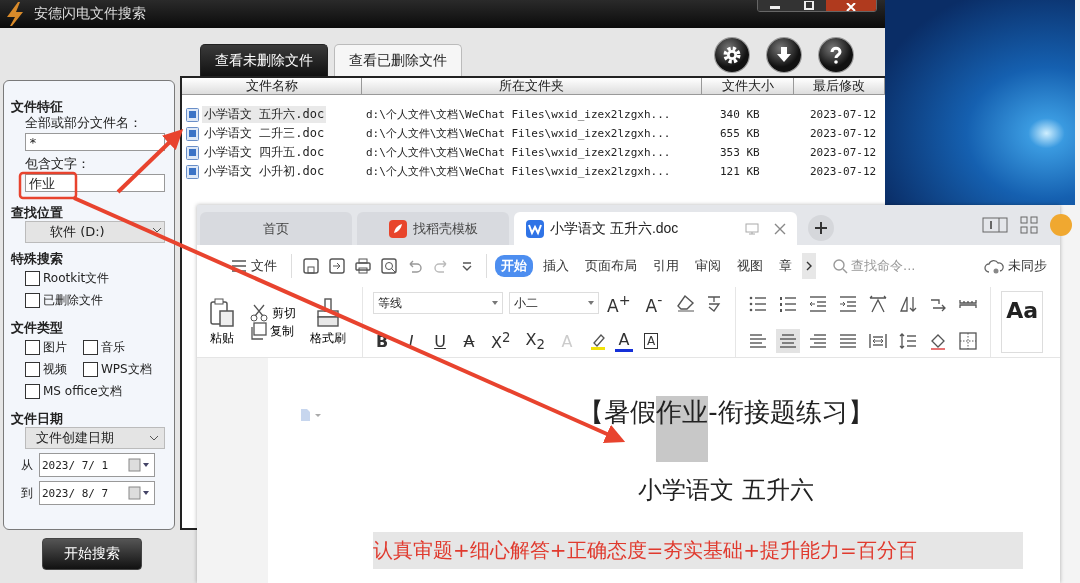 The image size is (1080, 583). What do you see at coordinates (48, 185) in the screenshot?
I see `annotation-box` at bounding box center [48, 185].